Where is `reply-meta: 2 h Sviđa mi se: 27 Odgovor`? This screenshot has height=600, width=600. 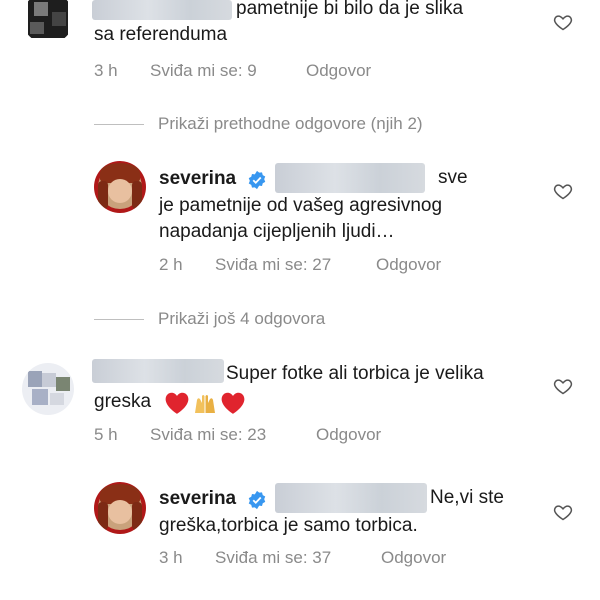 reply-meta: 2 h Sviđa mi se: 27 Odgovor is located at coordinates (359, 266).